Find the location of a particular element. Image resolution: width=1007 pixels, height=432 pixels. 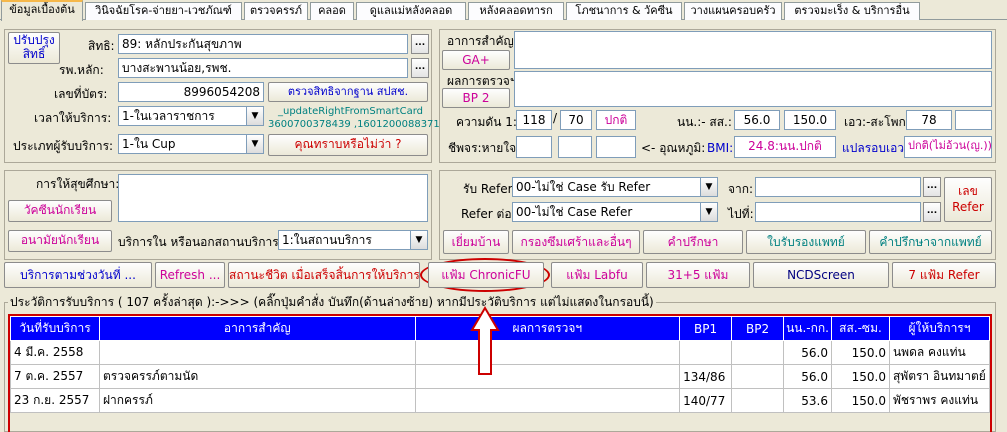

tab-family-planning: วางแผนครอบครัว is located at coordinates (733, 11).